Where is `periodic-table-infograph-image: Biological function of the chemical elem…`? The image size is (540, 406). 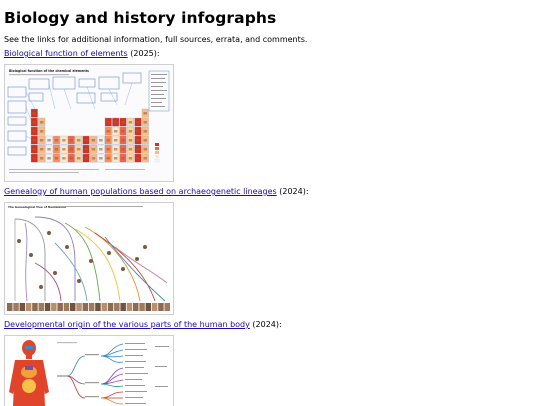 periodic-table-infograph-image: Biological function of the chemical elem… is located at coordinates (89, 123).